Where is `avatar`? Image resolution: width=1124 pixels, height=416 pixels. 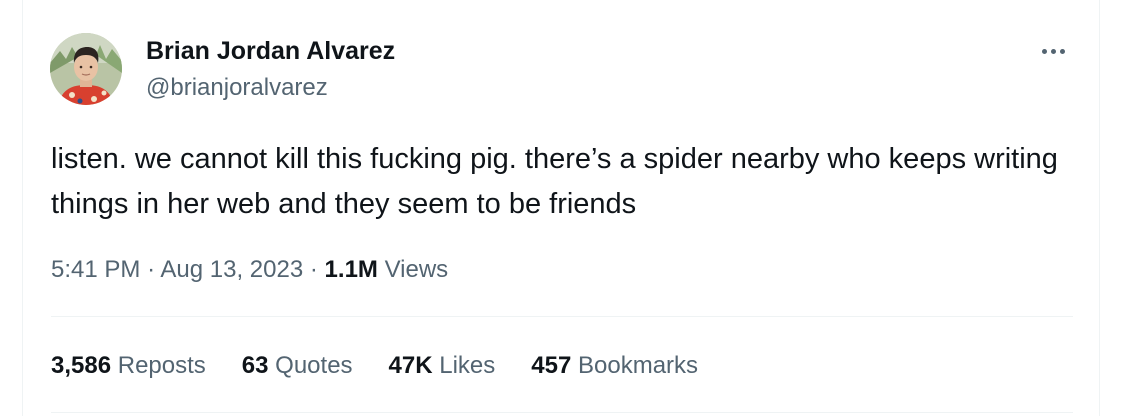 avatar is located at coordinates (86, 69).